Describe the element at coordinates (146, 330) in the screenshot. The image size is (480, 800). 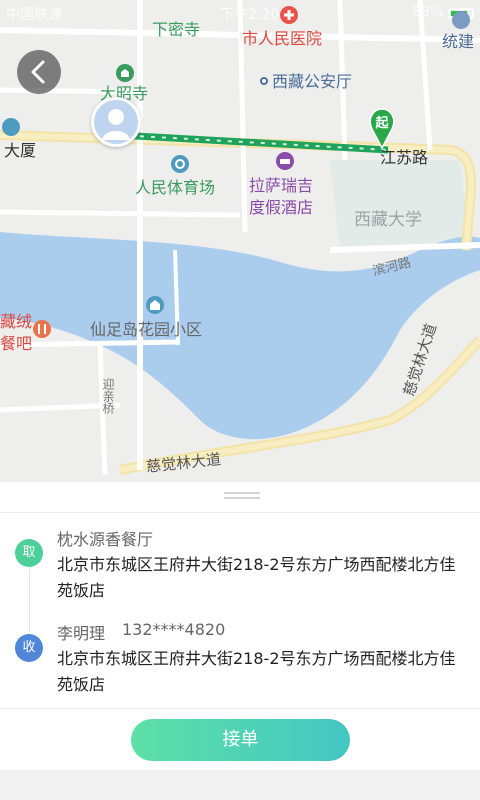
I see `poi-xianzudao: 仙足岛花园小区` at that location.